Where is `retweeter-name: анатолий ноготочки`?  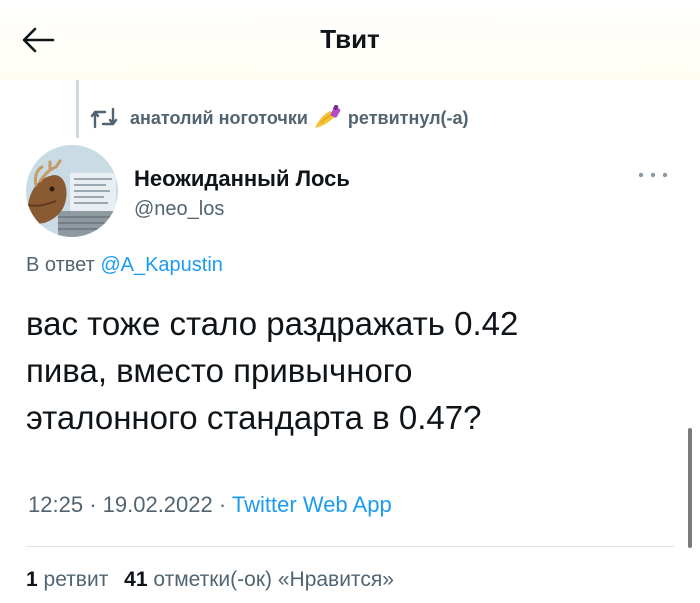 retweeter-name: анатолий ноготочки is located at coordinates (219, 117).